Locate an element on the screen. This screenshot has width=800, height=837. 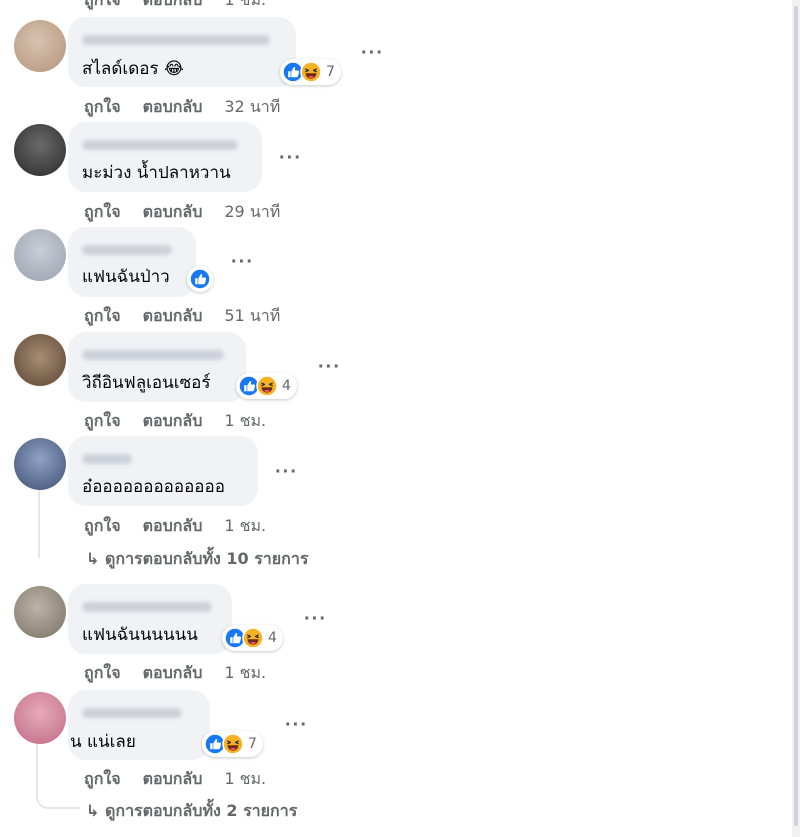
comment-text: วิถีอินฟลูเอนเซอร์ is located at coordinates (146, 383).